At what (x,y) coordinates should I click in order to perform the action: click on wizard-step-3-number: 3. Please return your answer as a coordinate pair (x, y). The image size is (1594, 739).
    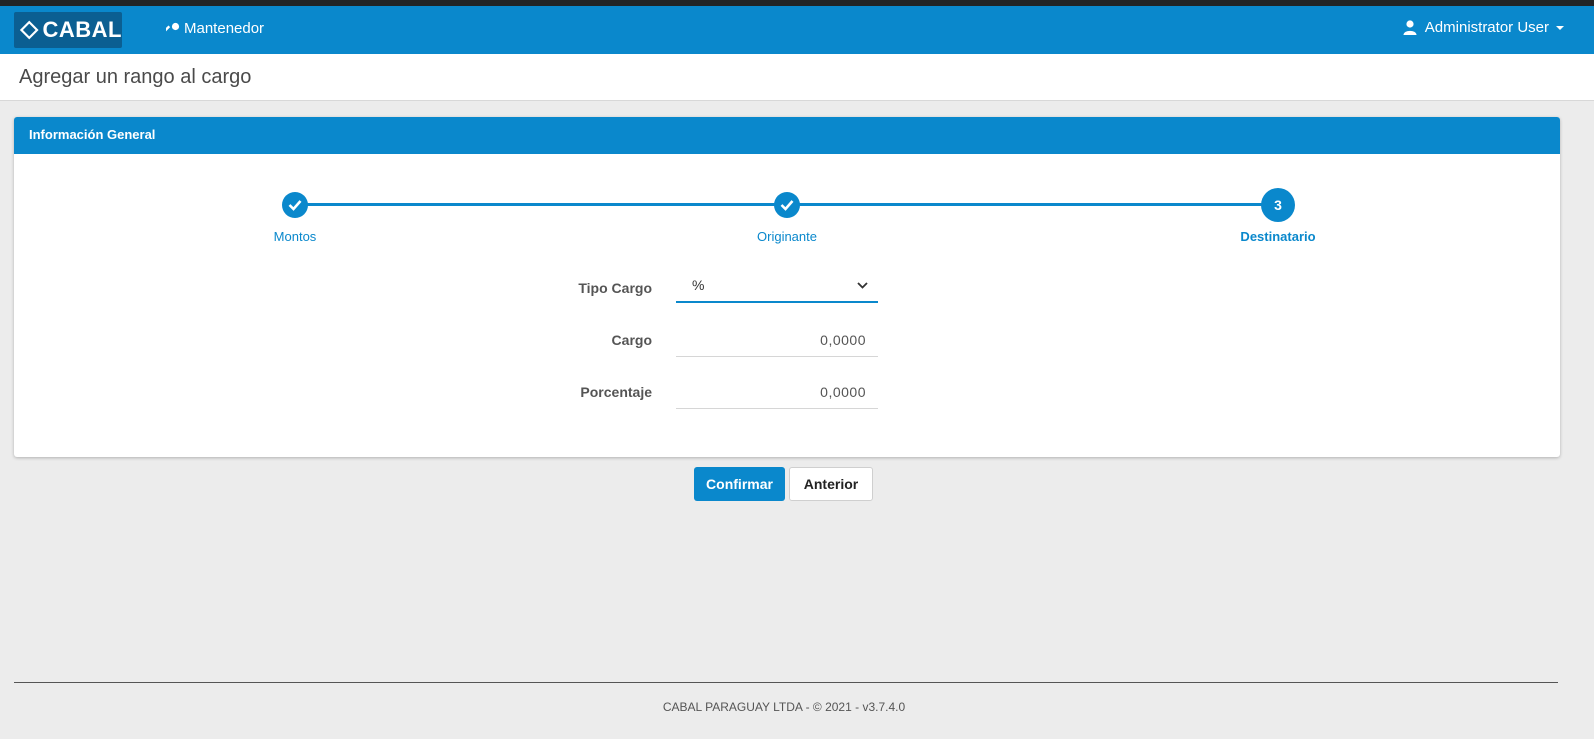
    Looking at the image, I should click on (1278, 205).